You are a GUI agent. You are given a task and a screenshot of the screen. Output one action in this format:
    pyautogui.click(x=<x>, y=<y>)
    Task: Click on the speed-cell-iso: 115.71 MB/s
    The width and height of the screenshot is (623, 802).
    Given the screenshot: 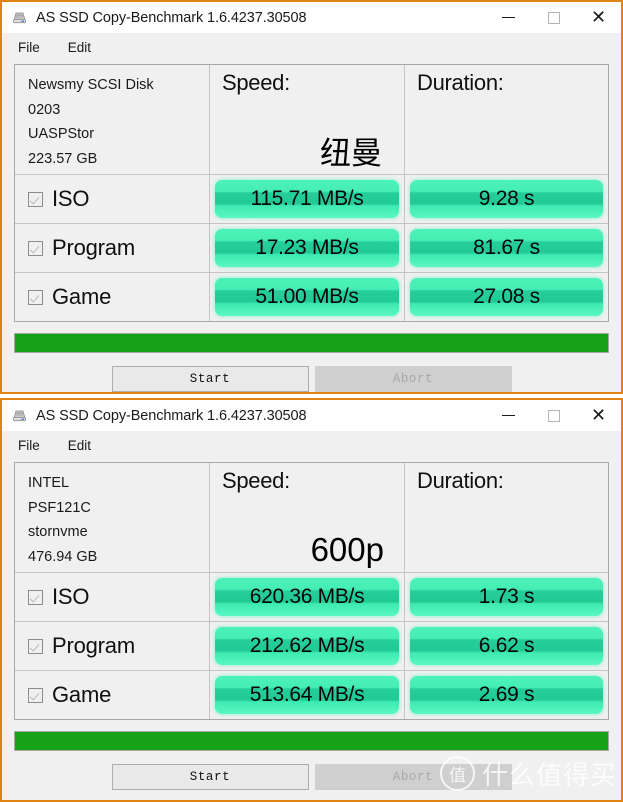 What is the action you would take?
    pyautogui.click(x=307, y=199)
    